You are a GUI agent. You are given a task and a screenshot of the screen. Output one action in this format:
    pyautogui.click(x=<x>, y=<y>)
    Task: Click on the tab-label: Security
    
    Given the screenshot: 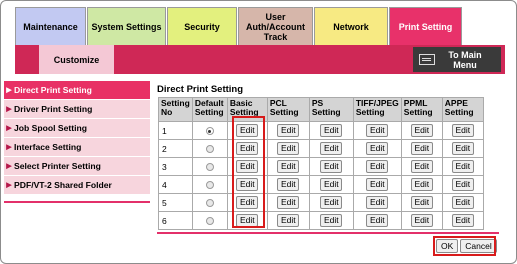 What is the action you would take?
    pyautogui.click(x=202, y=26)
    